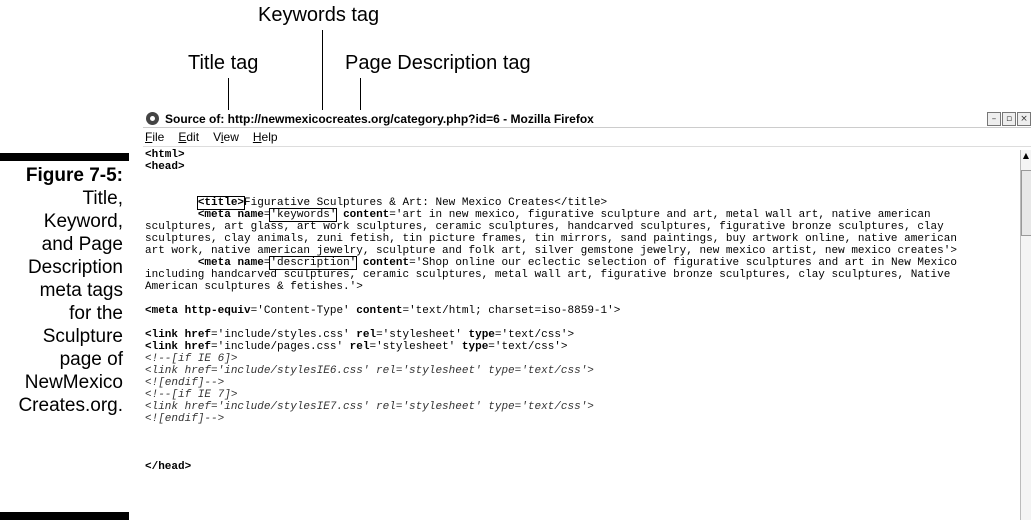 Image resolution: width=1031 pixels, height=520 pixels. What do you see at coordinates (265, 137) in the screenshot?
I see `menu-help: Help` at bounding box center [265, 137].